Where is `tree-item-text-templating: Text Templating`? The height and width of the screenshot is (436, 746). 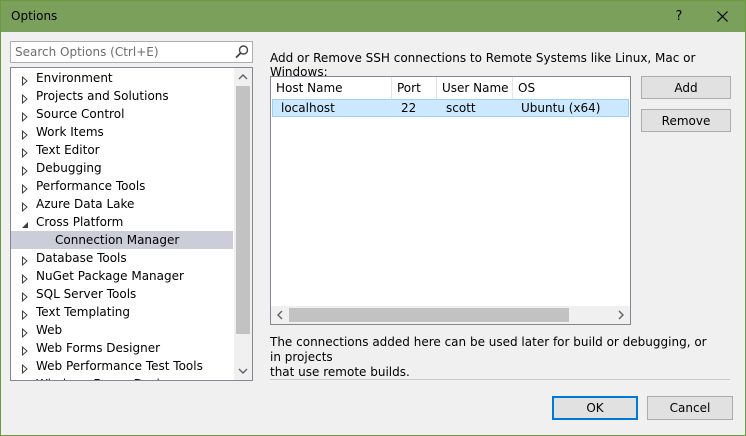
tree-item-text-templating: Text Templating is located at coordinates (122, 312).